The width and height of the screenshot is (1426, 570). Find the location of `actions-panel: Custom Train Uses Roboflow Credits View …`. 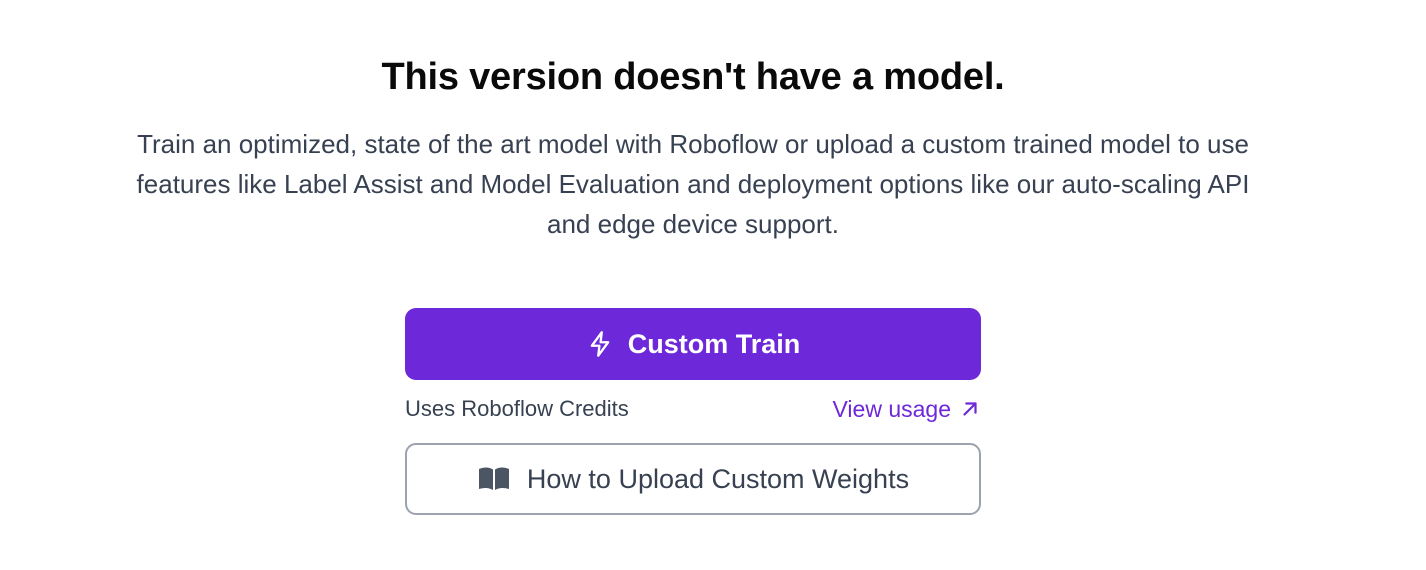

actions-panel: Custom Train Uses Roboflow Credits View … is located at coordinates (693, 411).